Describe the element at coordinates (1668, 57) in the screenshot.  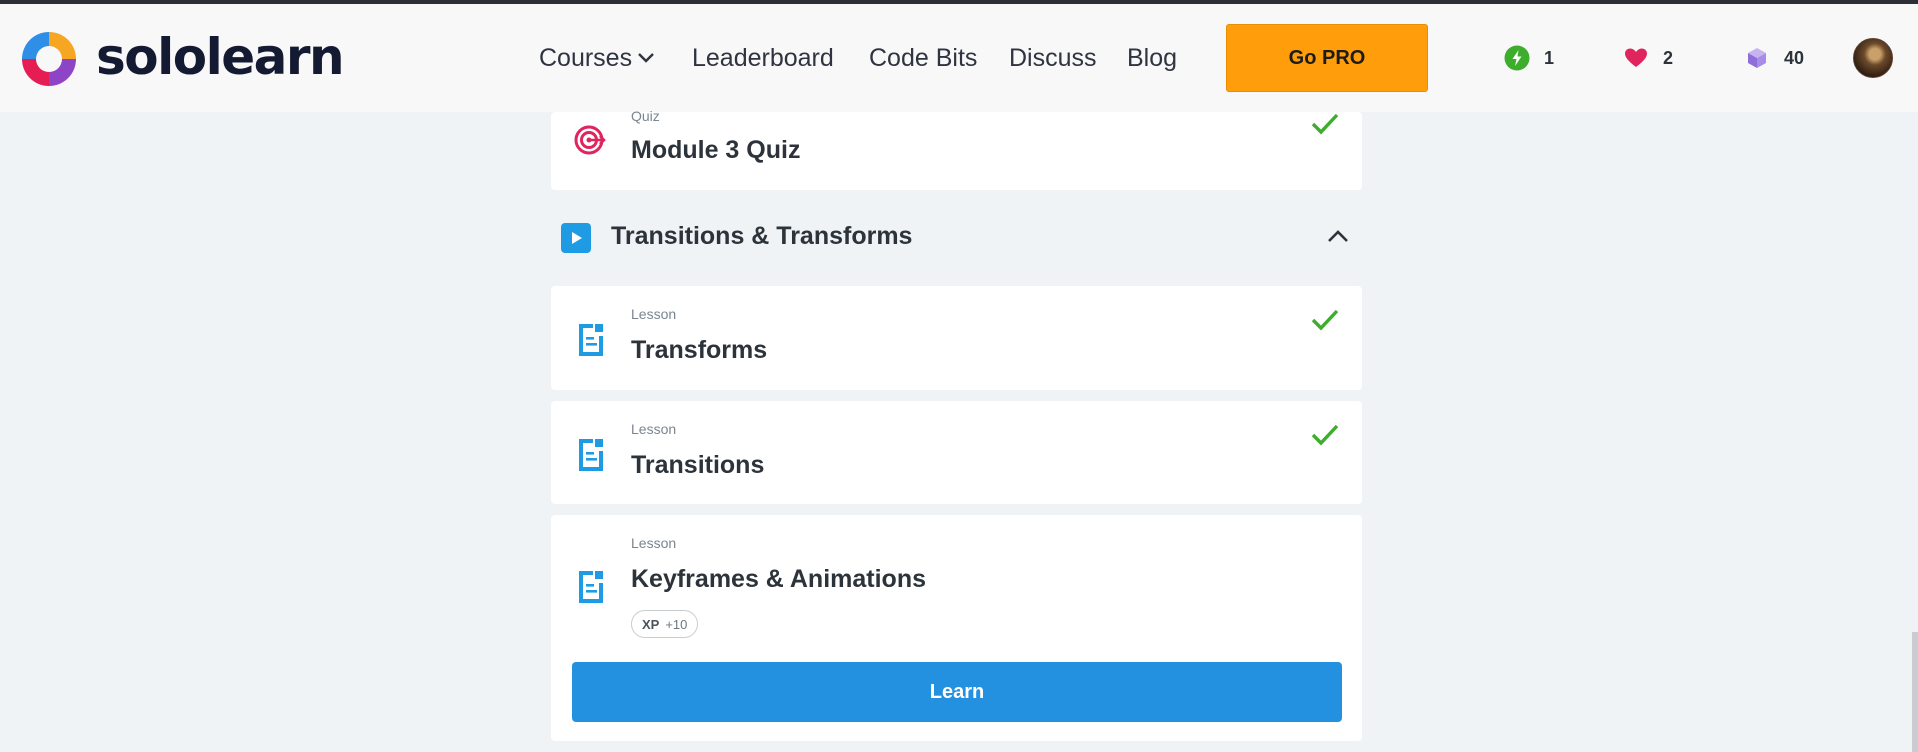
I see `hearts-count: 2` at that location.